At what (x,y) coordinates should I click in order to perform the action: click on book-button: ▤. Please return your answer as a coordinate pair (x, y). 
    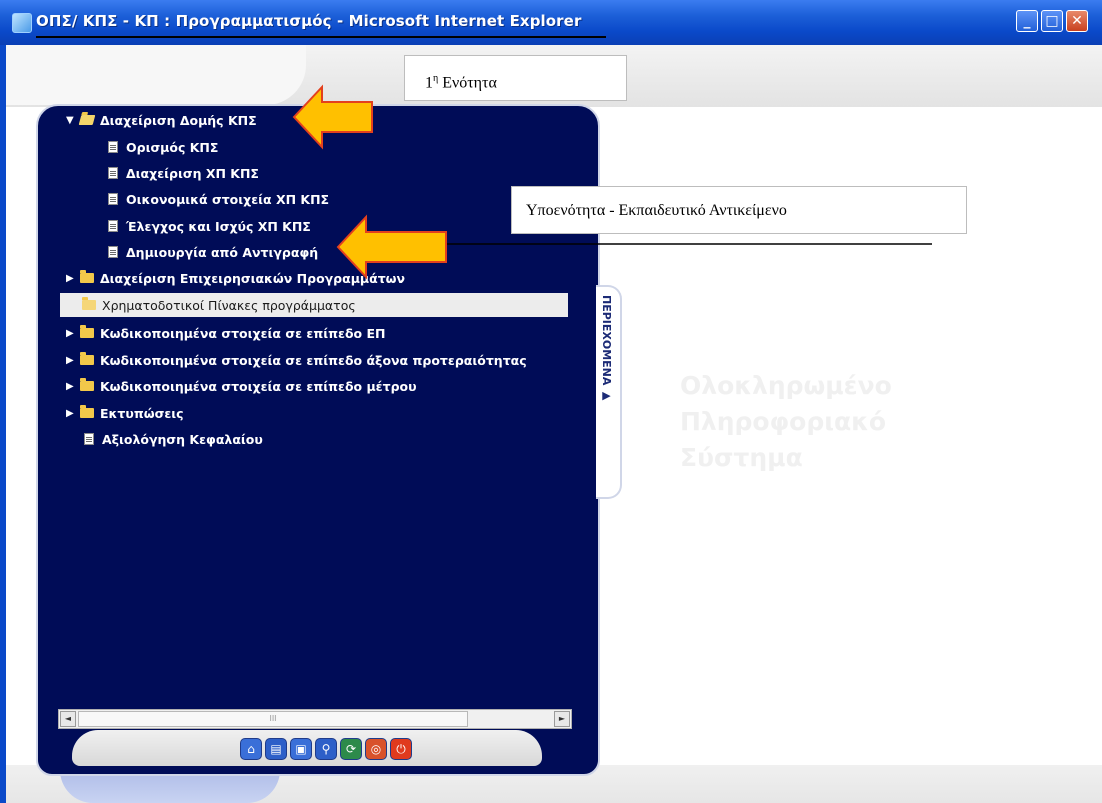
    Looking at the image, I should click on (276, 749).